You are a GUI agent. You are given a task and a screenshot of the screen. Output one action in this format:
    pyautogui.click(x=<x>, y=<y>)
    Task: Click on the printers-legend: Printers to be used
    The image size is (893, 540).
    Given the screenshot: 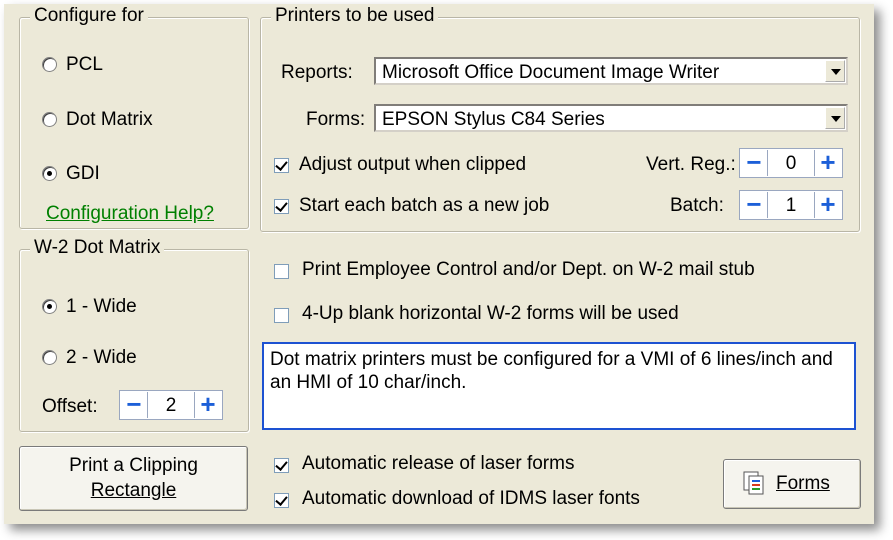 What is the action you would take?
    pyautogui.click(x=355, y=16)
    